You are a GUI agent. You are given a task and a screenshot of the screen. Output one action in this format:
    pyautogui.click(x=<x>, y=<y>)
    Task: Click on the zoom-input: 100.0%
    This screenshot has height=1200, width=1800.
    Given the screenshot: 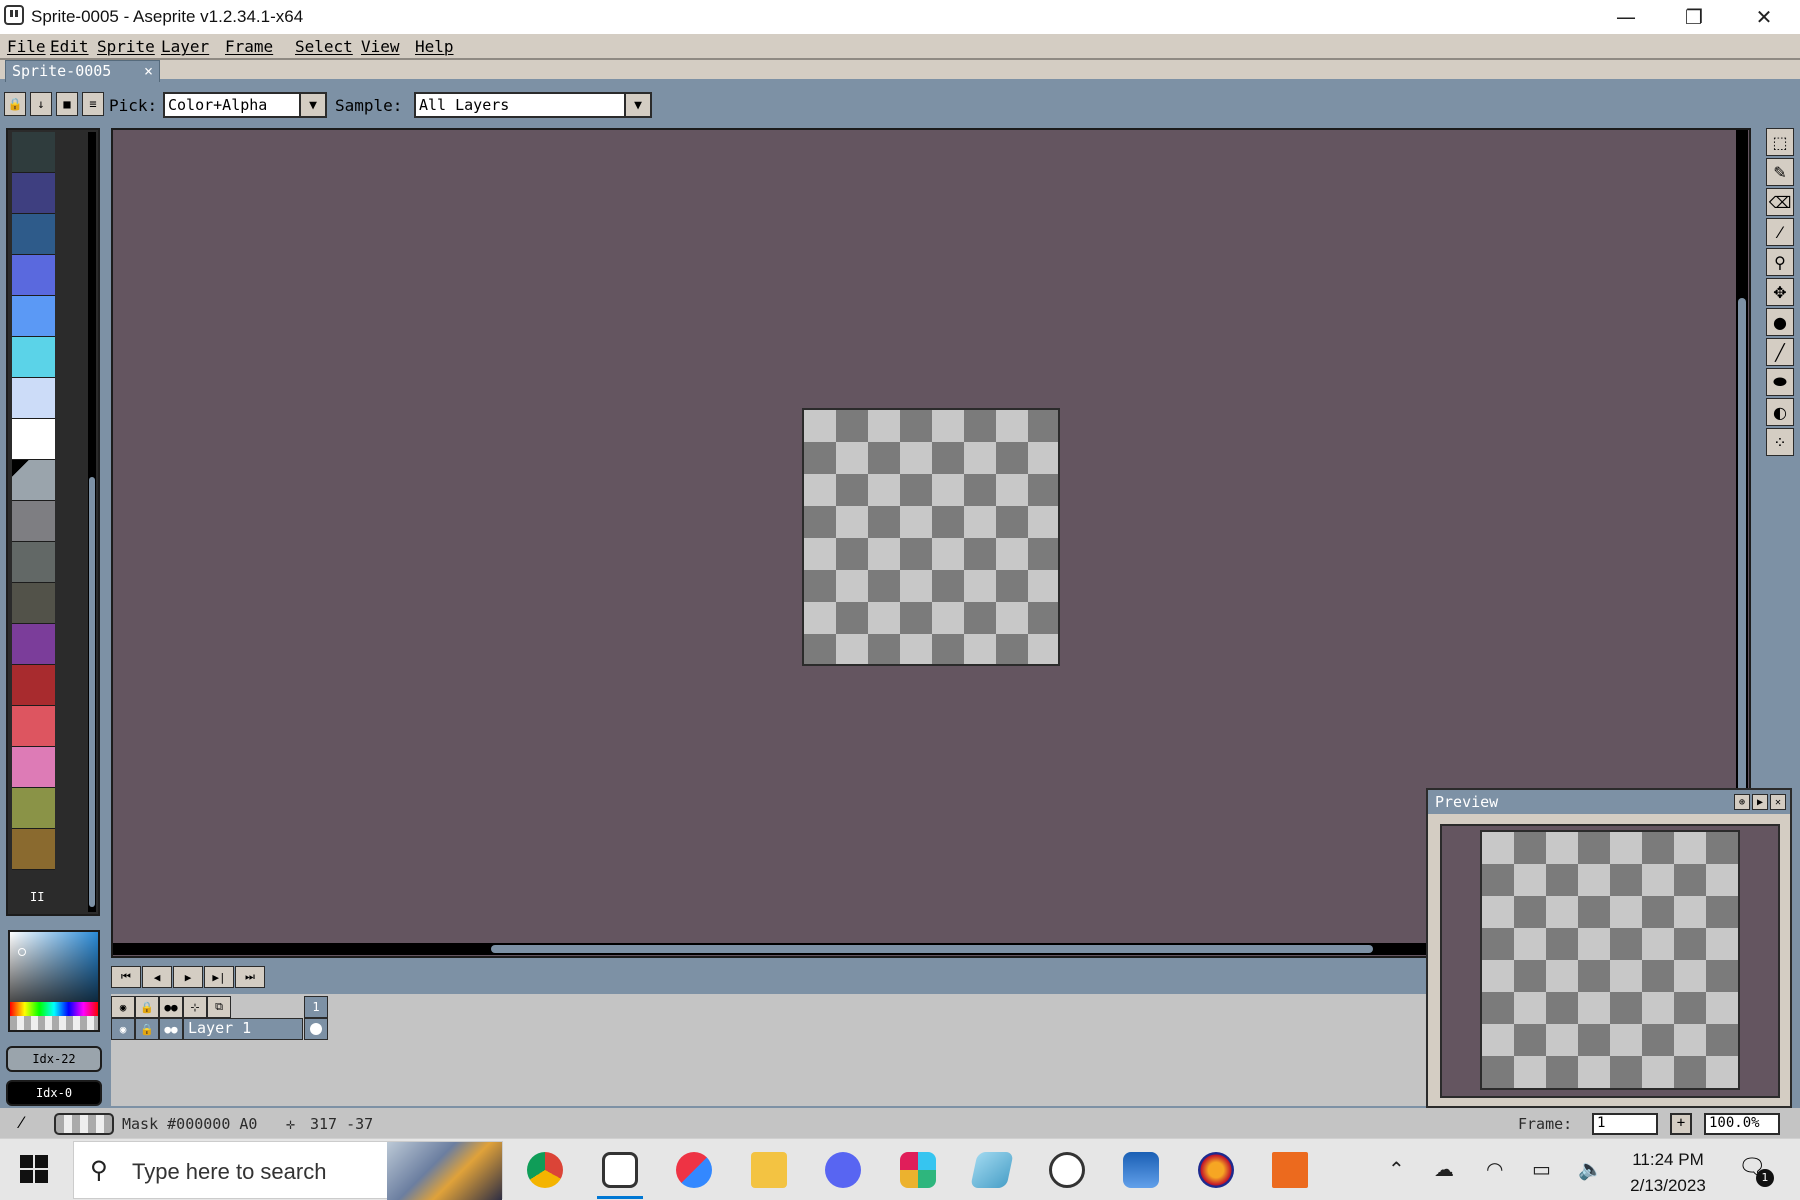 What is the action you would take?
    pyautogui.click(x=1742, y=1124)
    